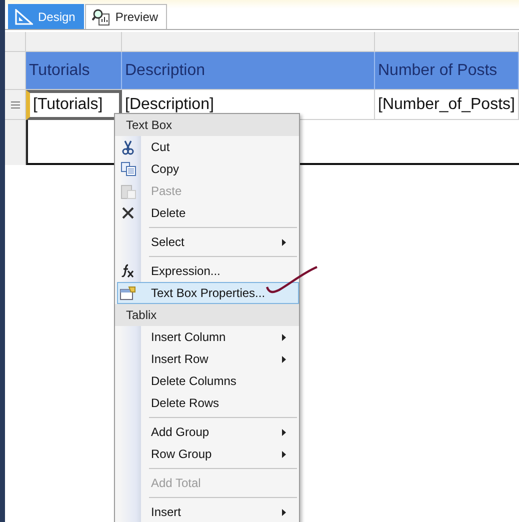  I want to click on column-header: Number of Posts, so click(447, 71).